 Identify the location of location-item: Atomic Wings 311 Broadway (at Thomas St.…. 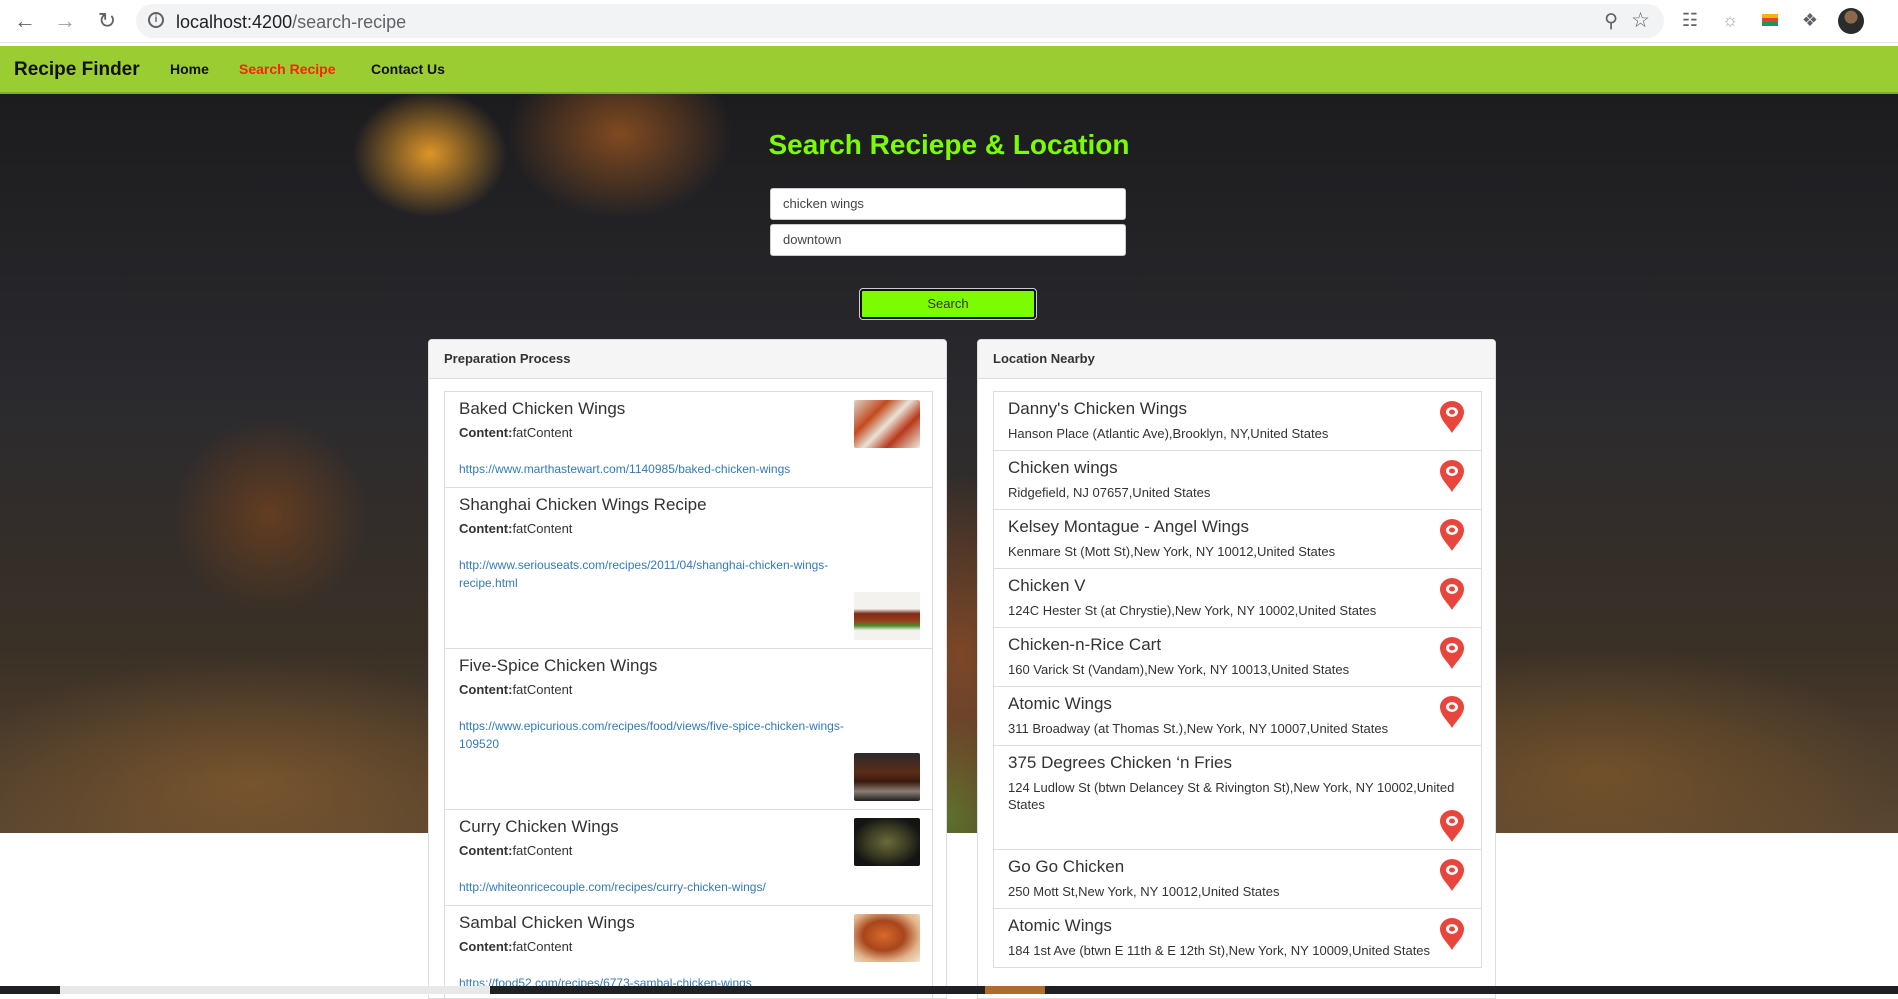
(1237, 716).